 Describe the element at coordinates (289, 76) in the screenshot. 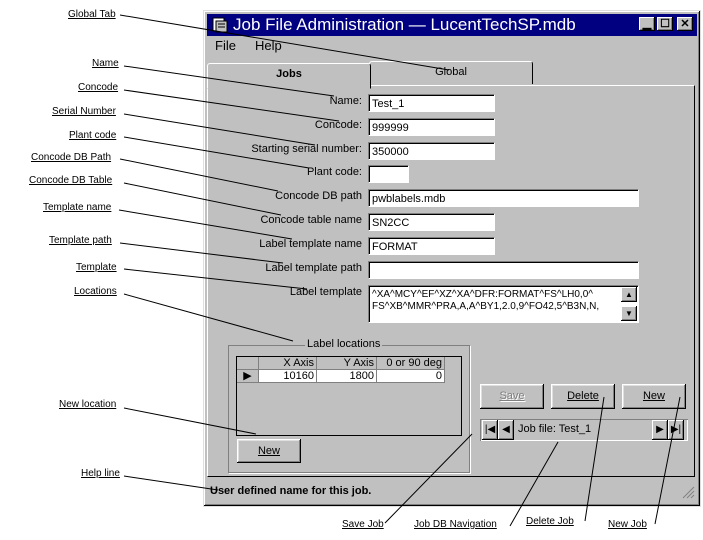

I see `tab-jobs: Jobs` at that location.